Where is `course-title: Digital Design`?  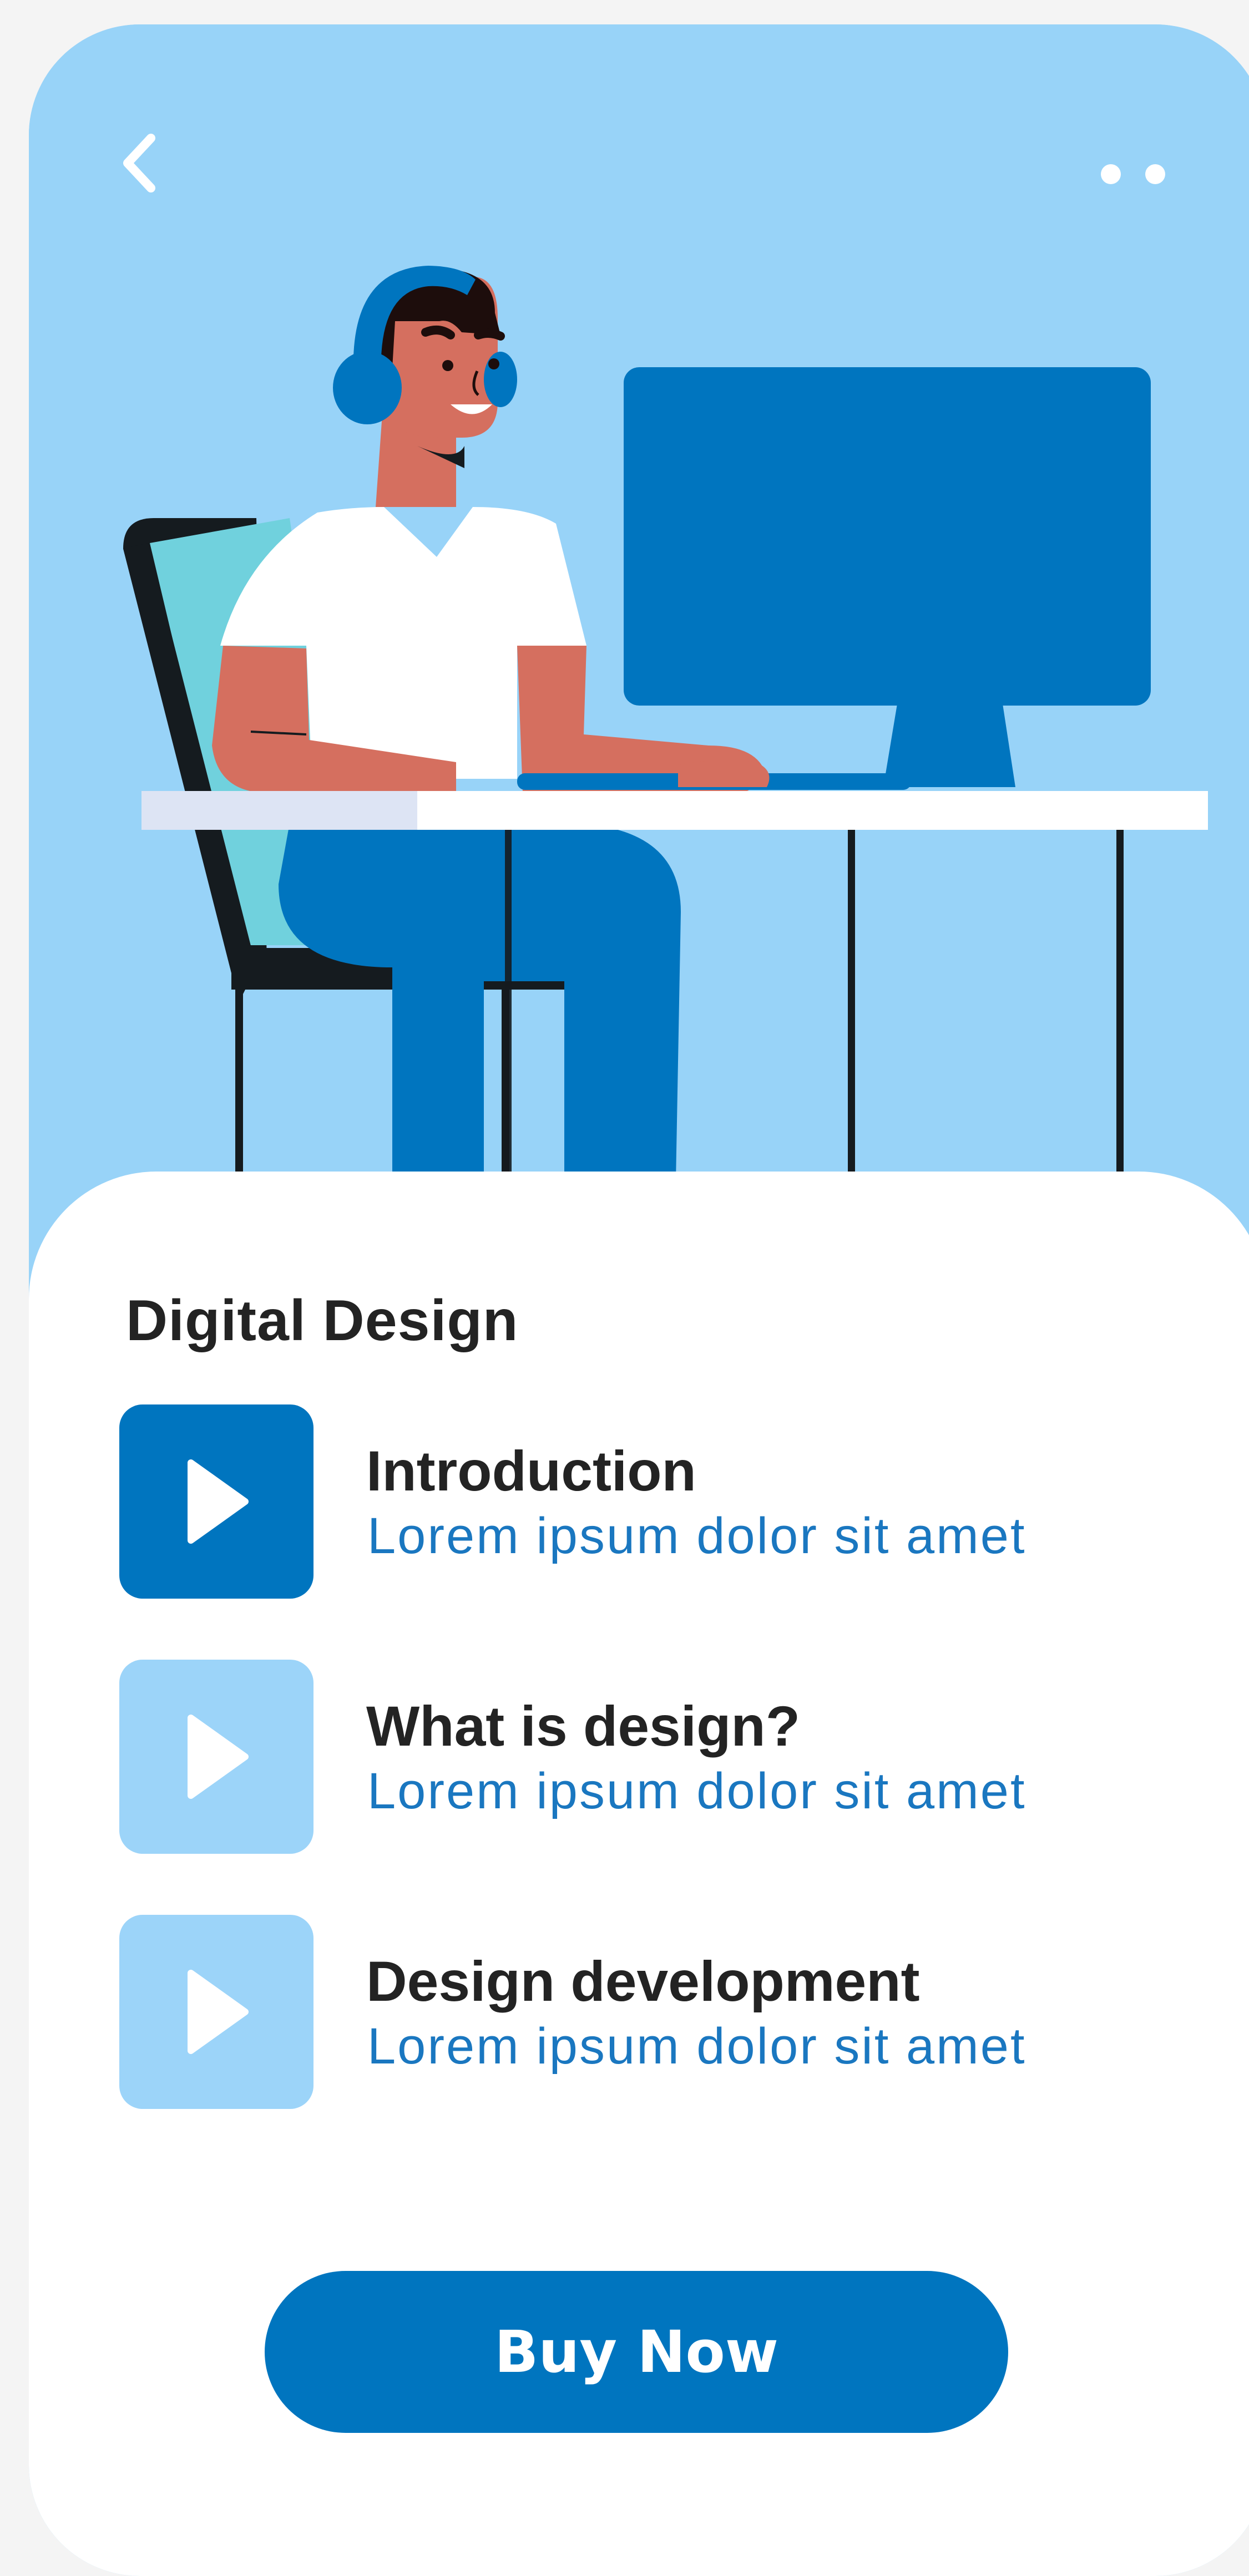
course-title: Digital Design is located at coordinates (322, 1321).